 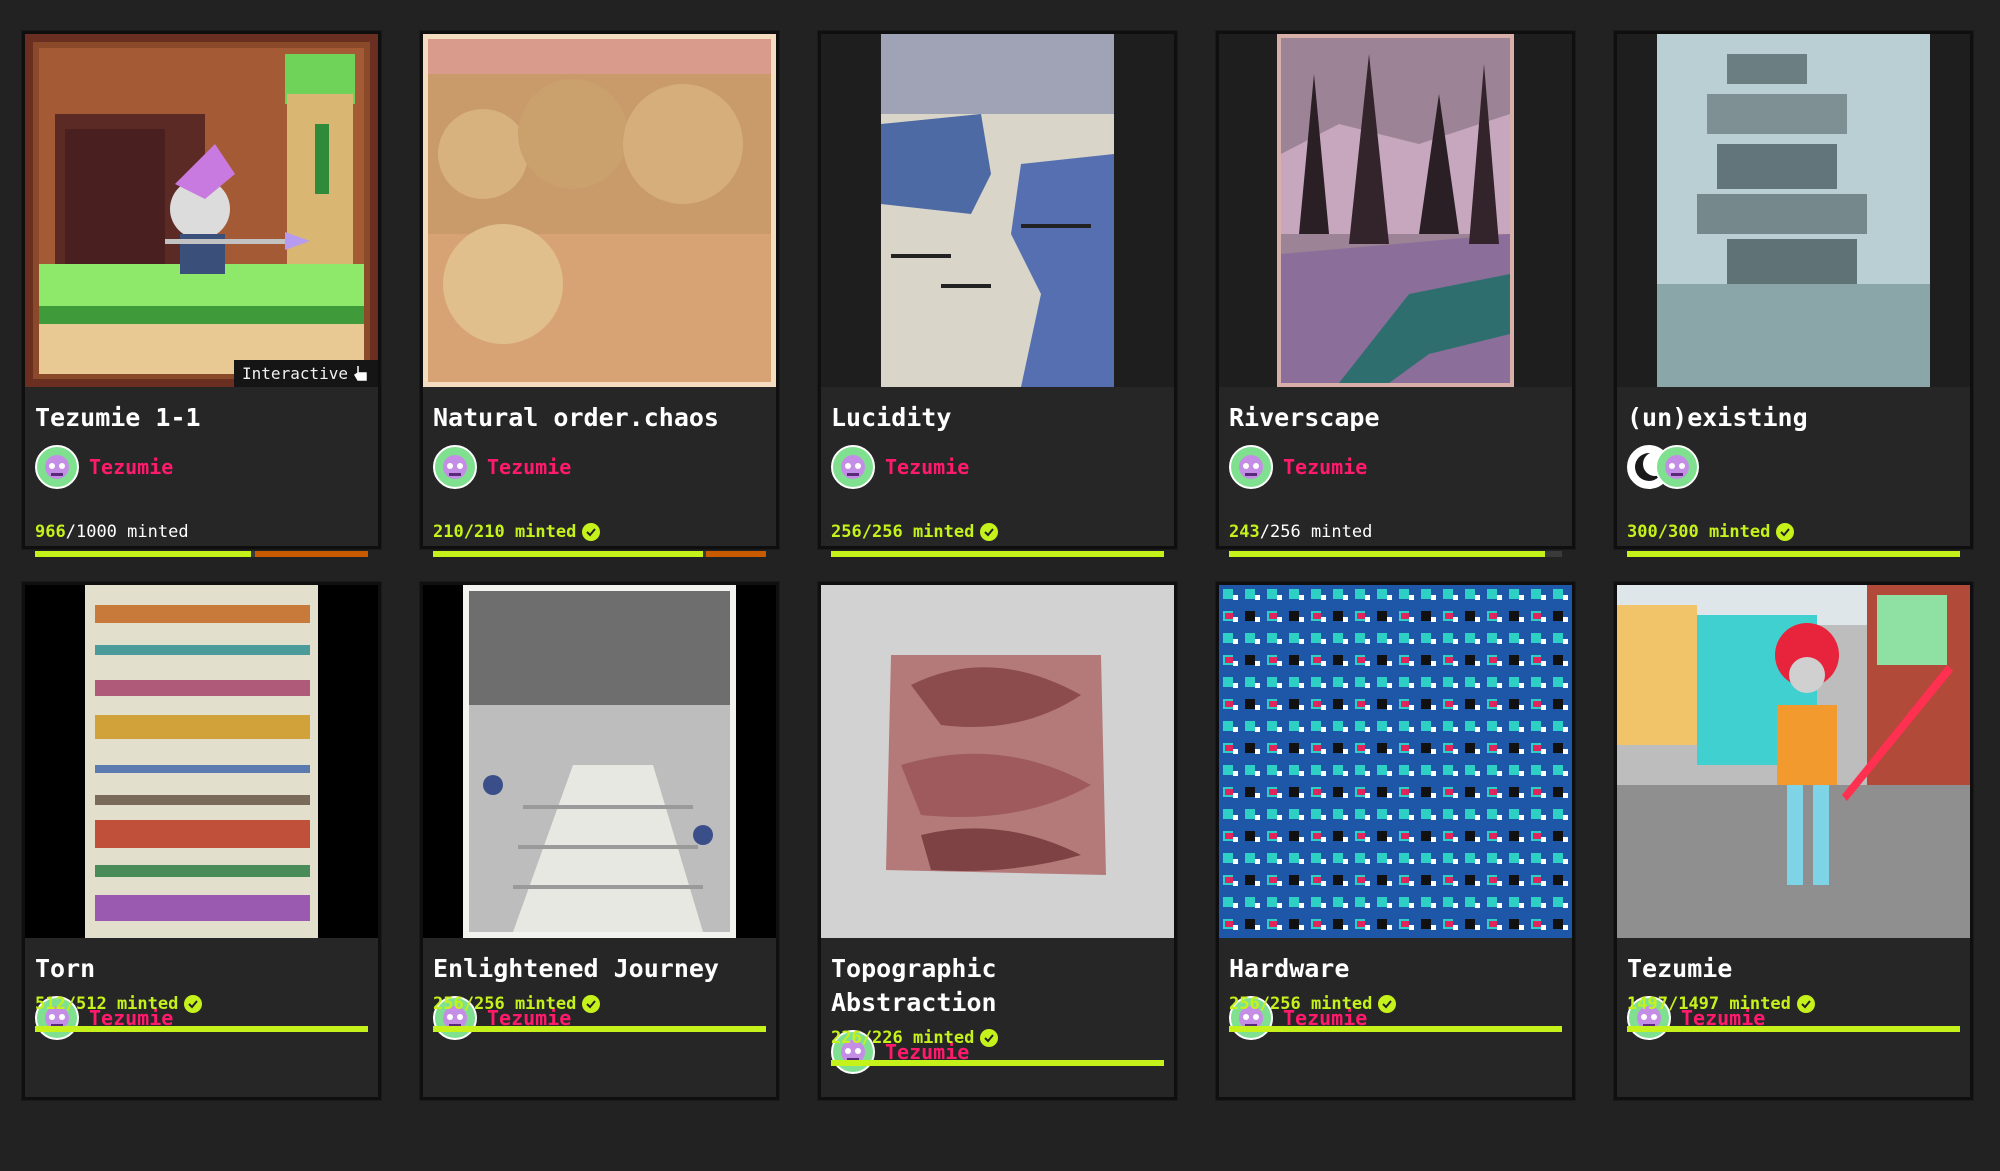 I want to click on mint-status: 512/512 minted, so click(x=201, y=1004).